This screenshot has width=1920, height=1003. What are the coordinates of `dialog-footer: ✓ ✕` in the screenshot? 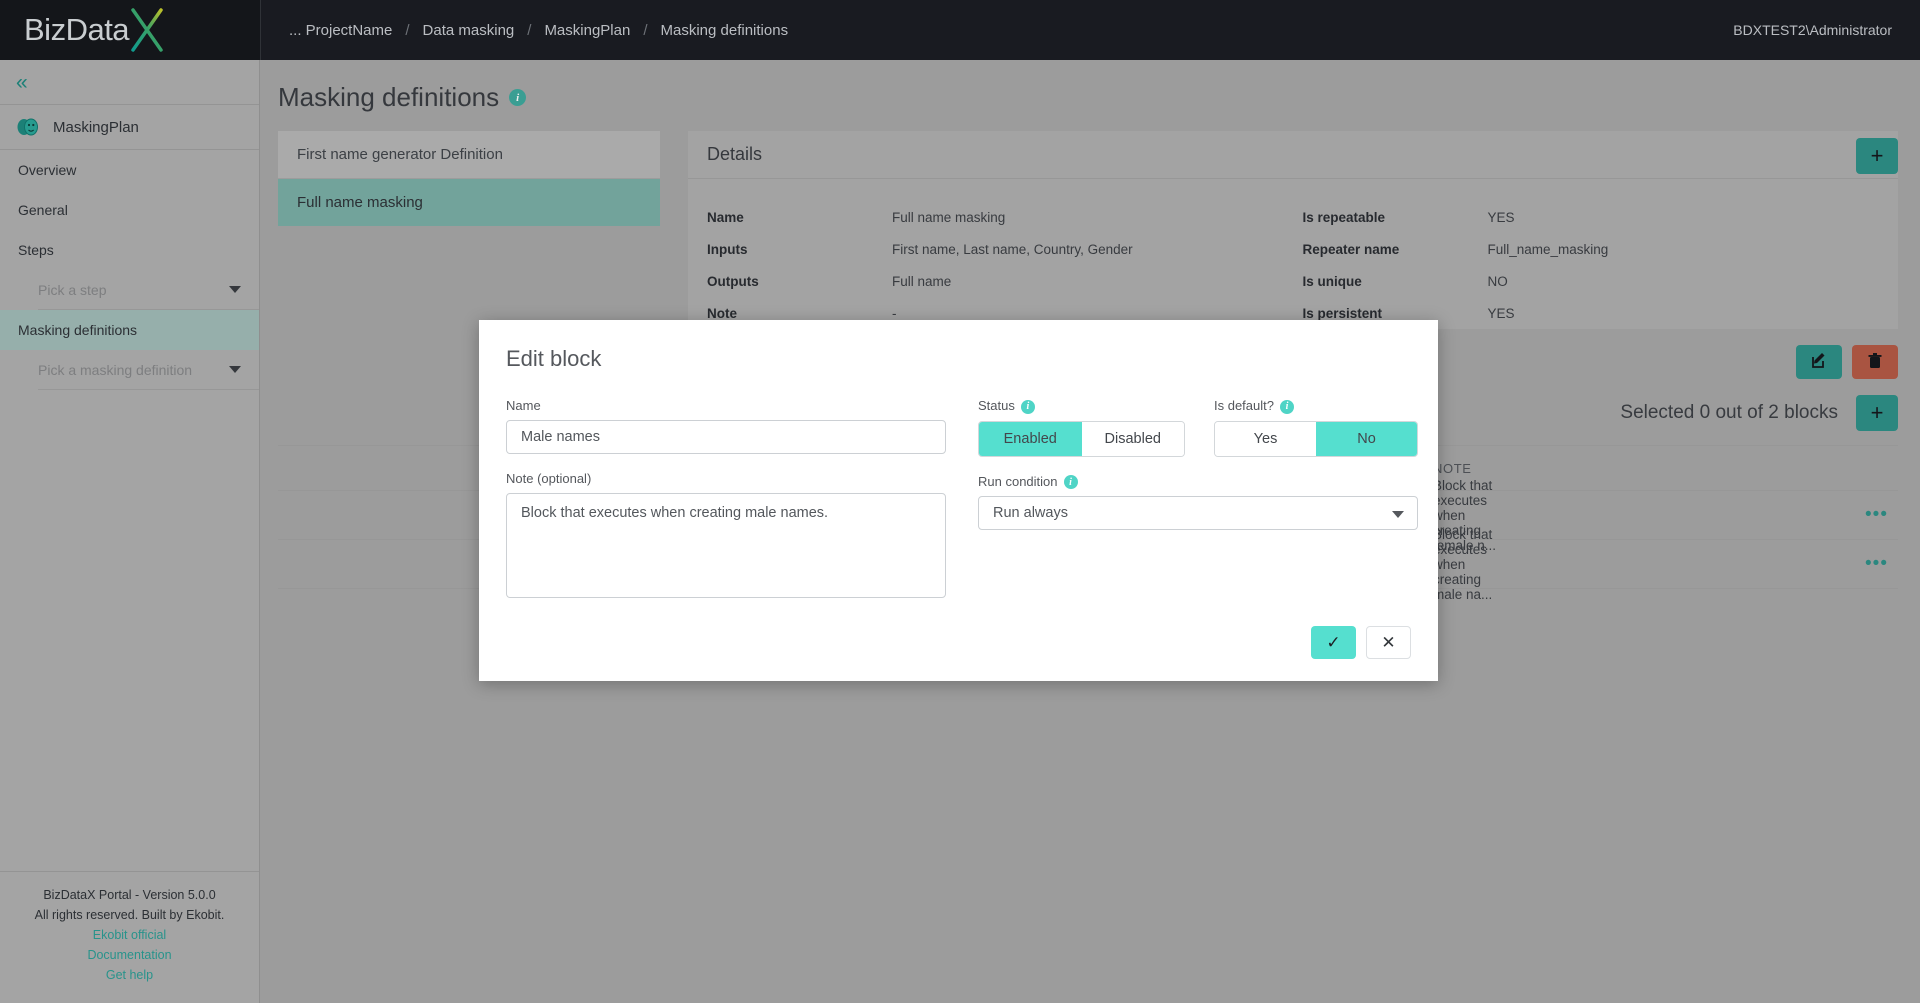 It's located at (1361, 642).